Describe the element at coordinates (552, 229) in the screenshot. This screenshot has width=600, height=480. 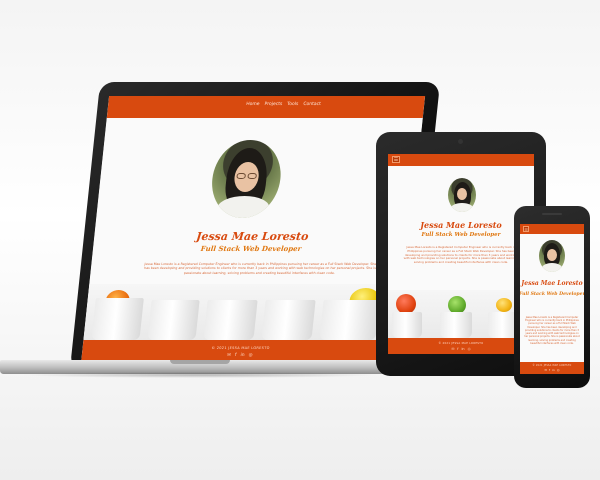
I see `phone-navbar: ☰` at that location.